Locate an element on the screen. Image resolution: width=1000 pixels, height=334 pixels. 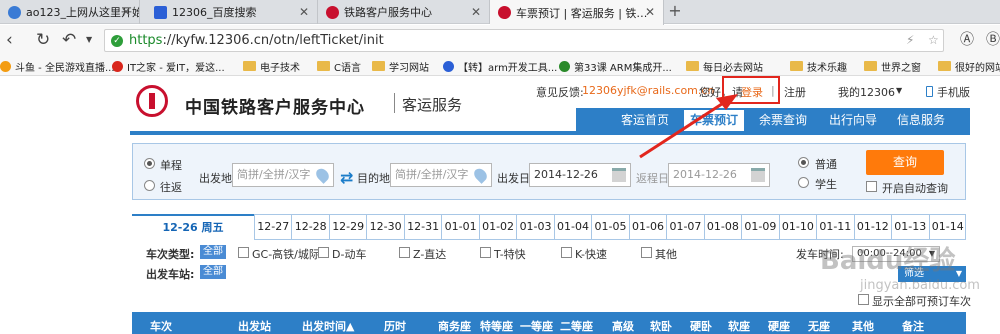
radio-round-trip is located at coordinates (149, 185).